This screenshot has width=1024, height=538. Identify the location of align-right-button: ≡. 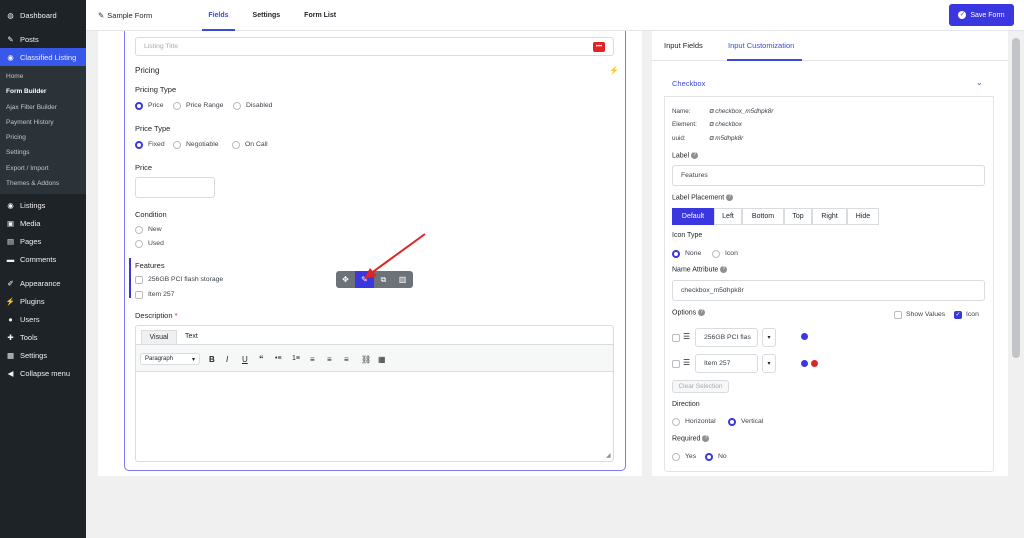
(346, 359).